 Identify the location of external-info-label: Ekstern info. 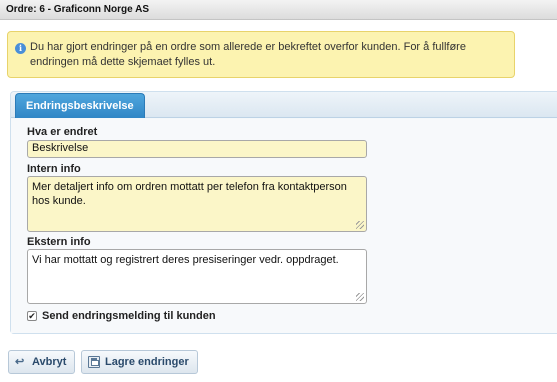
(59, 242).